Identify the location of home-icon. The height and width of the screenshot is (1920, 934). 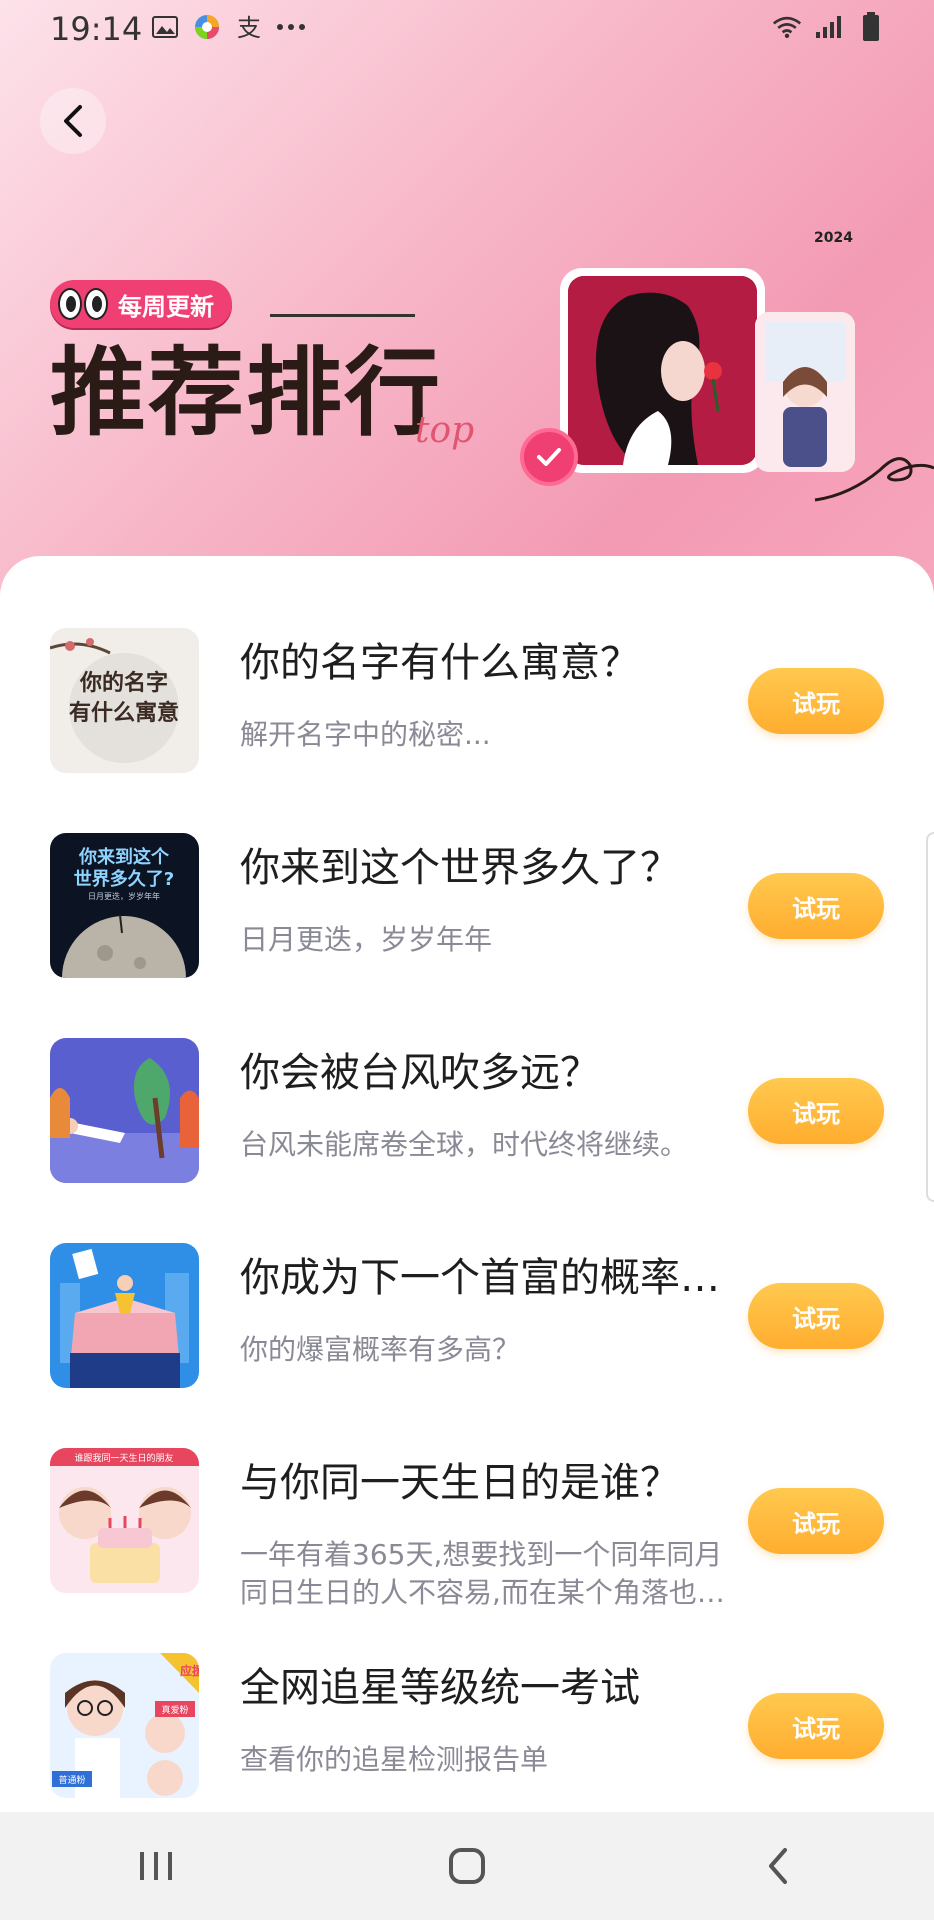
(466, 1866).